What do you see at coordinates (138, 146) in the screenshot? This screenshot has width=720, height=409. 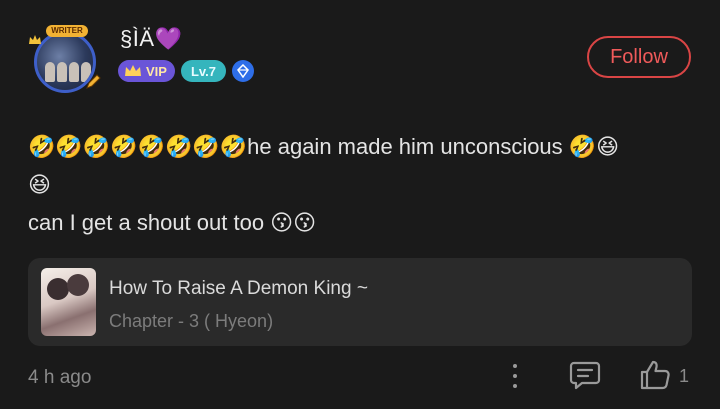 I see `comment-emojis: 🤣🤣🤣🤣🤣🤣🤣🤣` at bounding box center [138, 146].